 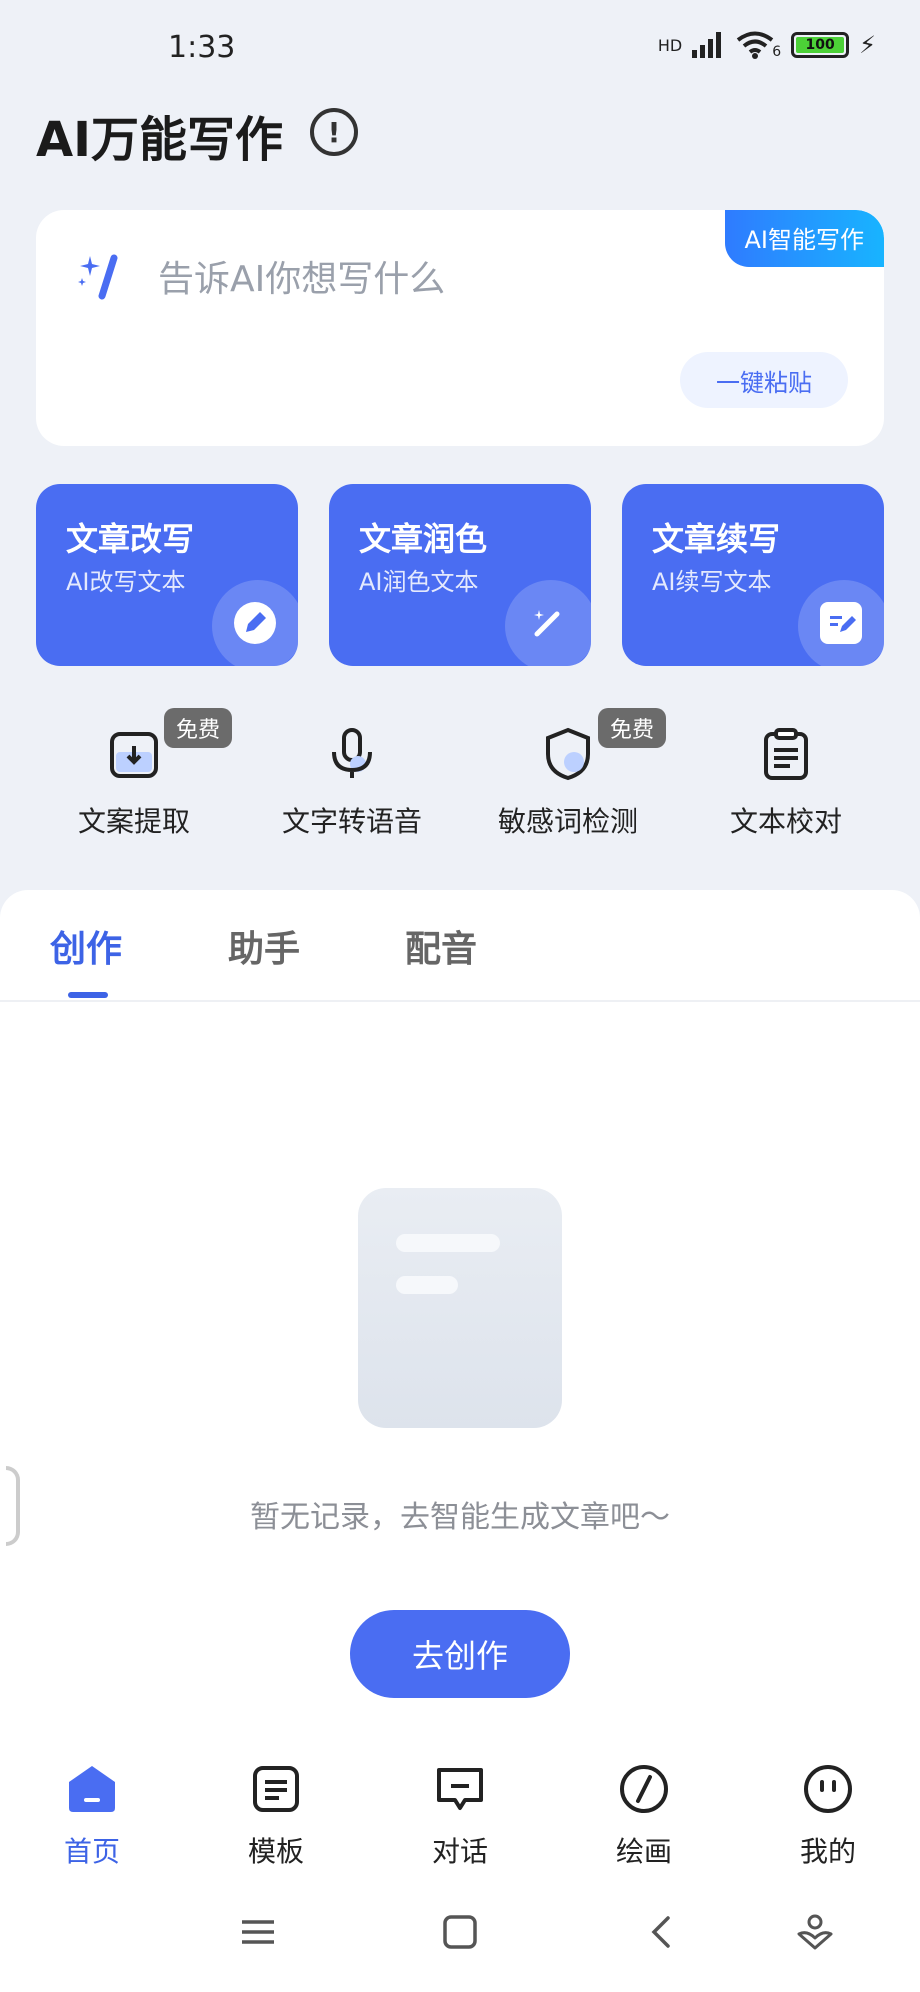 What do you see at coordinates (841, 623) in the screenshot?
I see `note-edit-icon` at bounding box center [841, 623].